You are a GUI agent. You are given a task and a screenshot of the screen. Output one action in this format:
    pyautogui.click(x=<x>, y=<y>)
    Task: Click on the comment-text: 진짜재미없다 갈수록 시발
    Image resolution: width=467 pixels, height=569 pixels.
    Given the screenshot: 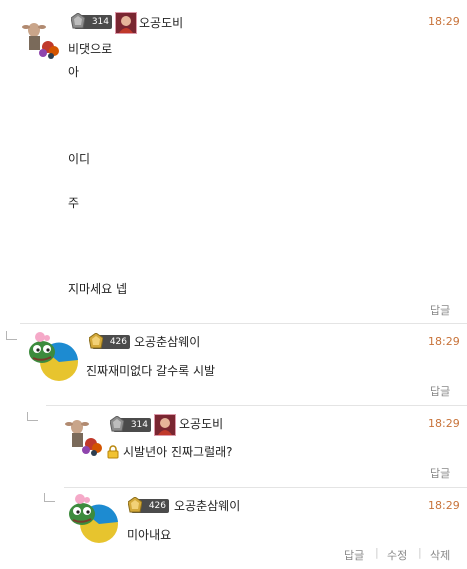 What is the action you would take?
    pyautogui.click(x=151, y=371)
    